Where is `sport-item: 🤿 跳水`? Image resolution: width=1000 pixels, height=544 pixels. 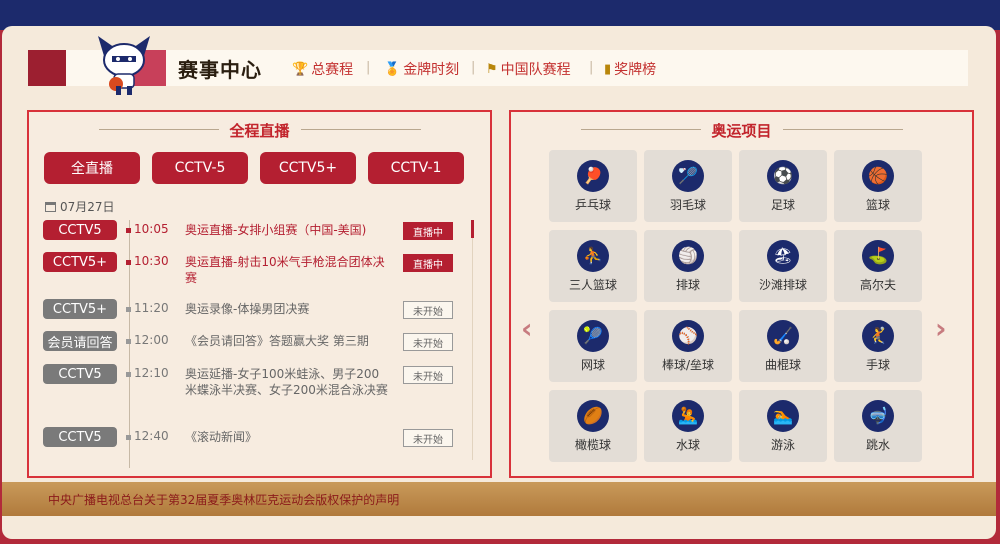
sport-item: 🤿 跳水 is located at coordinates (878, 426).